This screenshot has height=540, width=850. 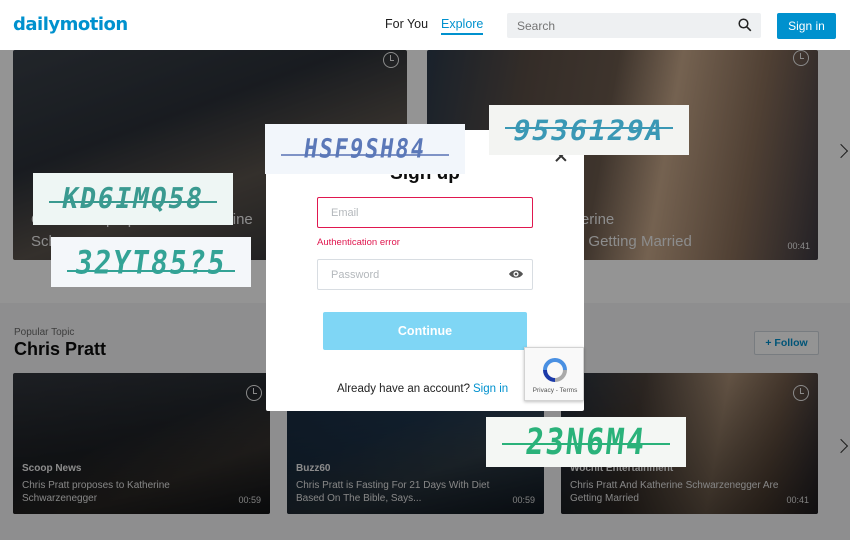 What do you see at coordinates (403, 389) in the screenshot?
I see `already-have-account-text: Already have an account?` at bounding box center [403, 389].